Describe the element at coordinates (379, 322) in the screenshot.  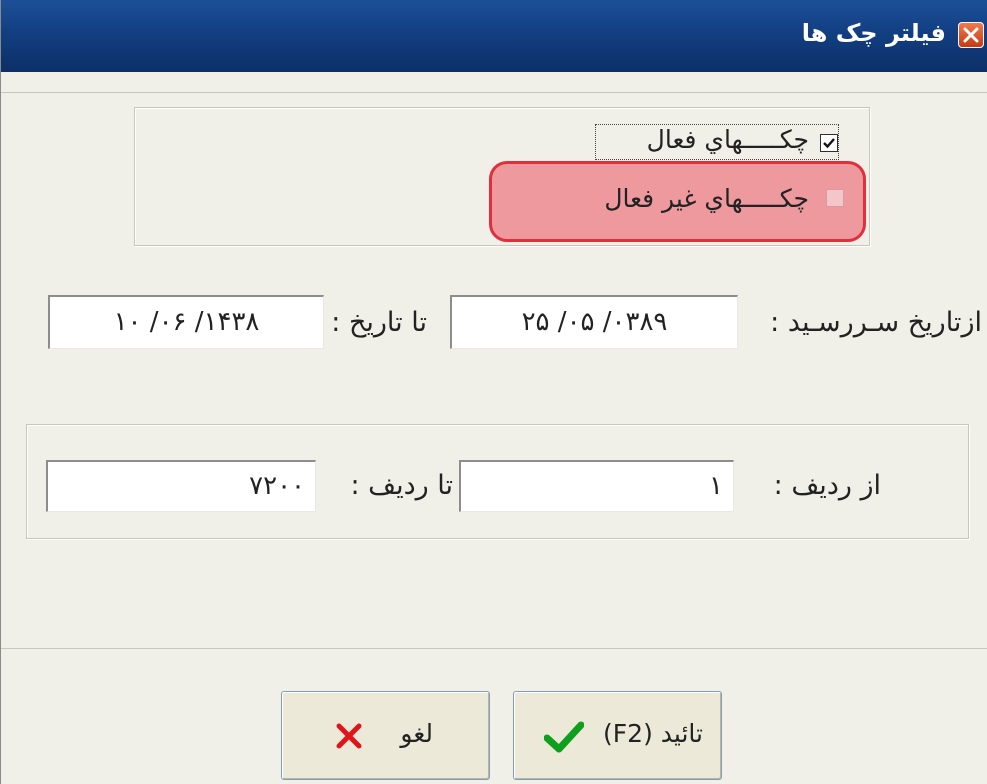
I see `due-date-to-label: تا تاریخ :` at that location.